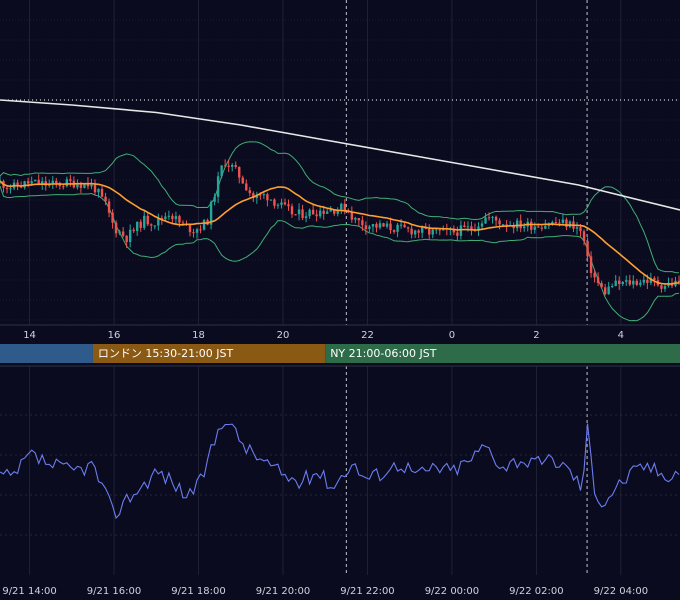  What do you see at coordinates (383, 353) in the screenshot?
I see `session-label: NY 21:00-06:00 JST` at bounding box center [383, 353].